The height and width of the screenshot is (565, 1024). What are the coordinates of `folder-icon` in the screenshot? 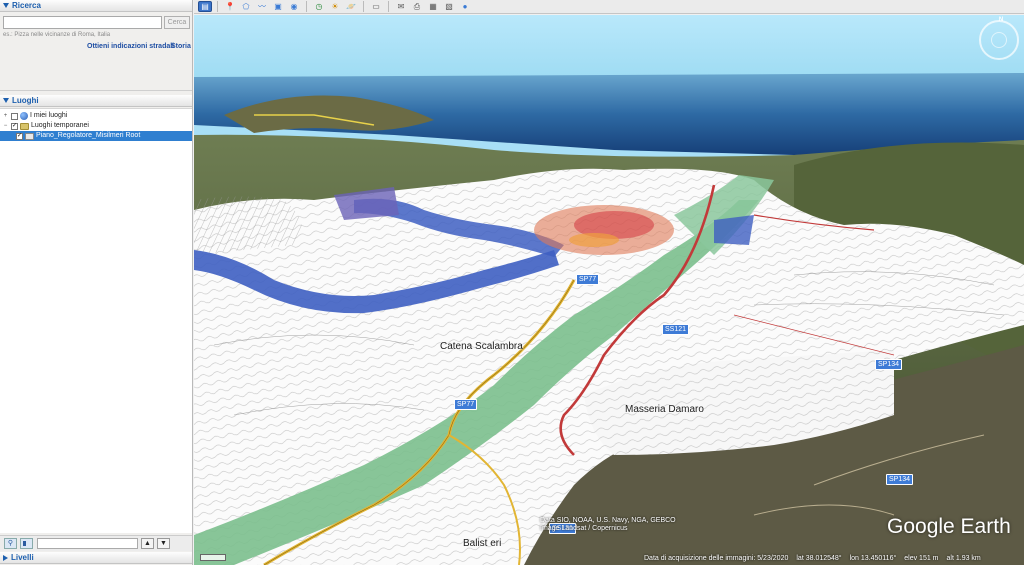 It's located at (24, 126).